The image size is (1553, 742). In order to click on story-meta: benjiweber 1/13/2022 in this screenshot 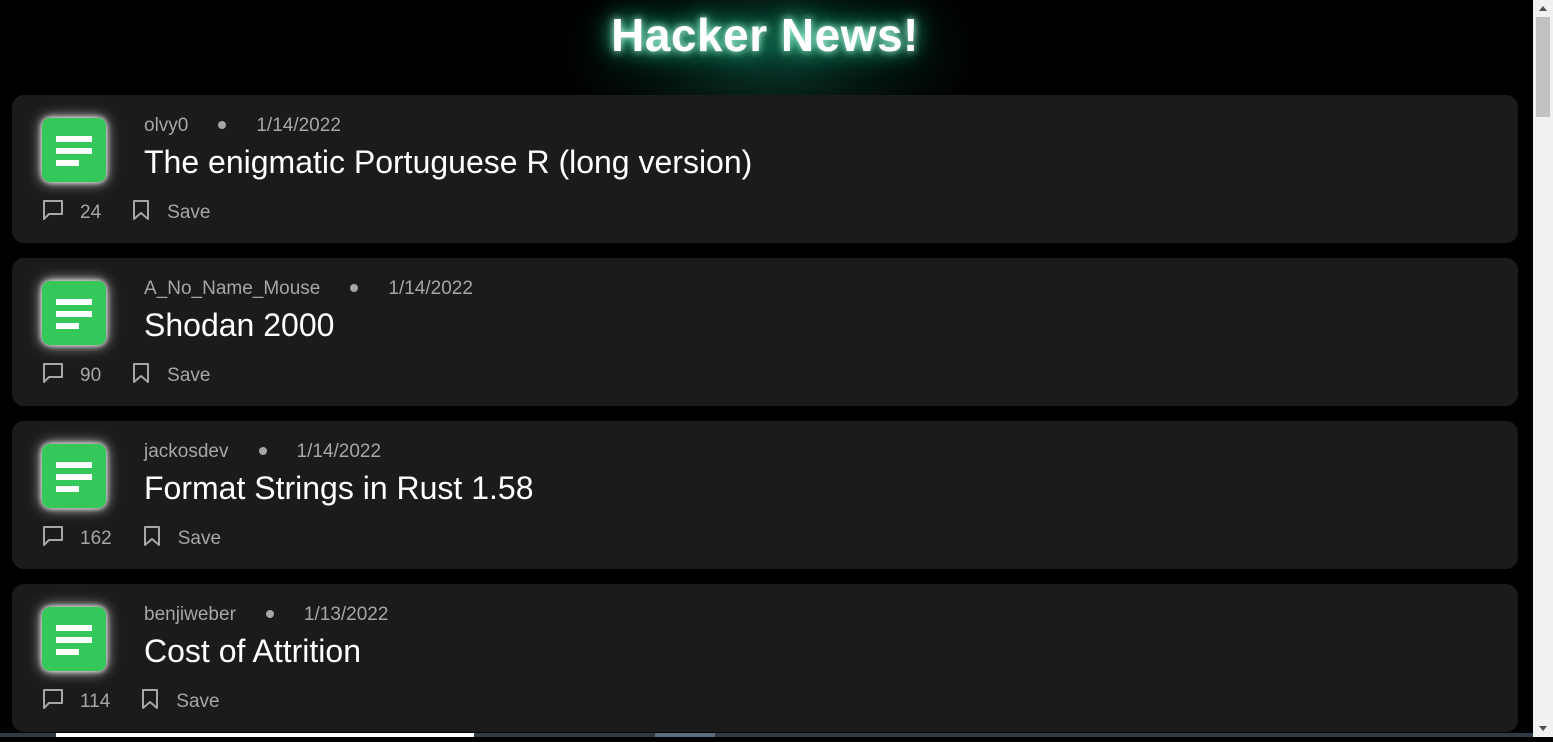, I will do `click(266, 615)`.